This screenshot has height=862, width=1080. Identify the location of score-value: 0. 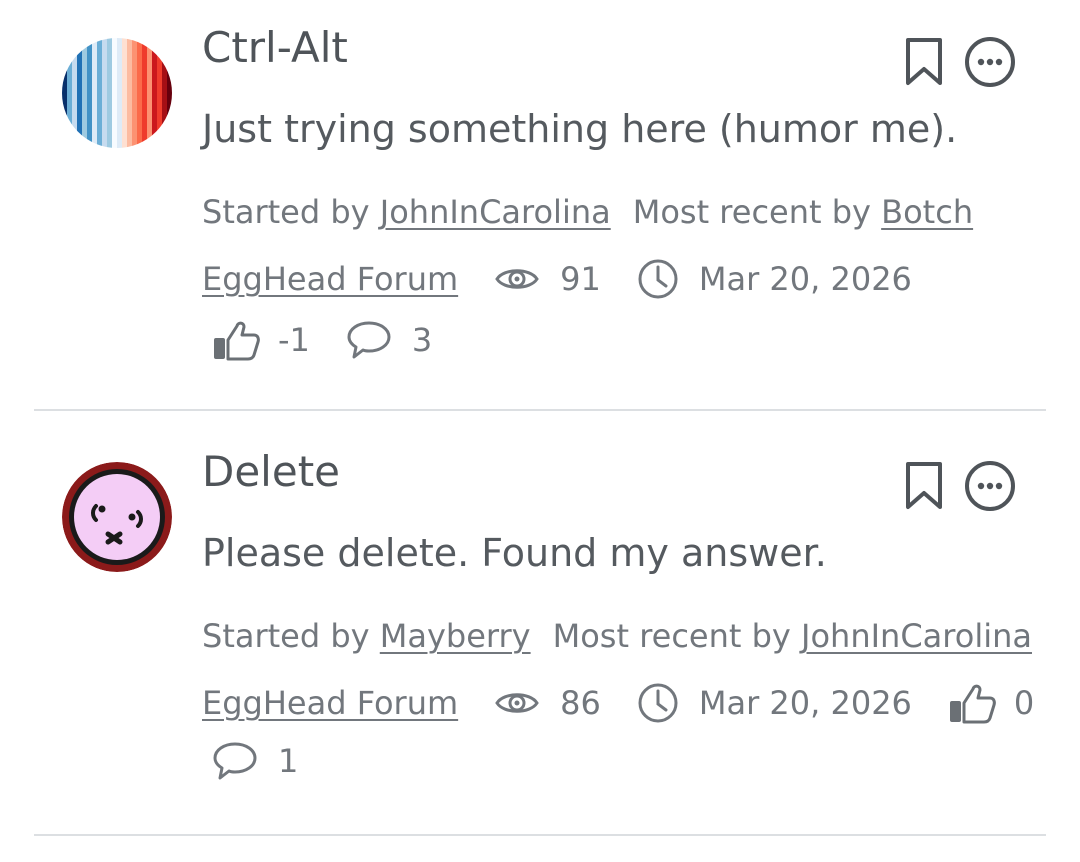
(1024, 703).